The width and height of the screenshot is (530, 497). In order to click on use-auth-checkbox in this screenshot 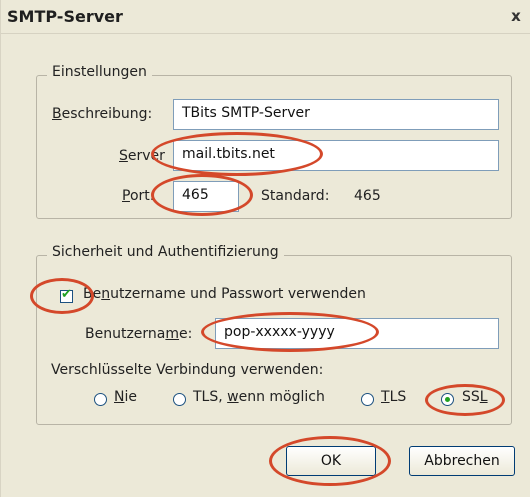, I will do `click(66, 295)`.